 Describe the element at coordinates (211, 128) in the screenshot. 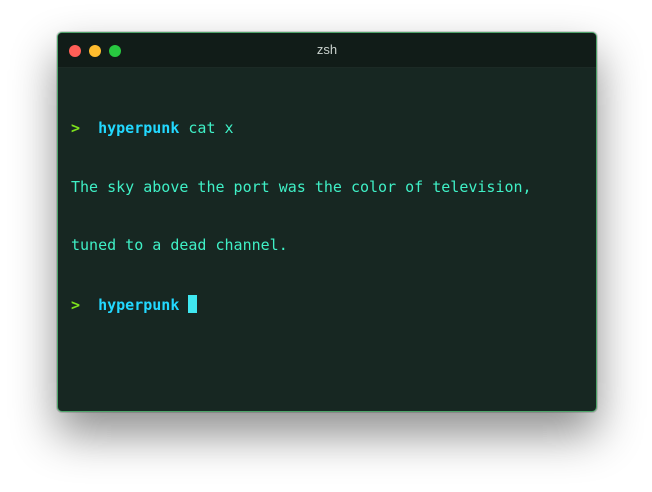

I see `command-text: cat x` at that location.